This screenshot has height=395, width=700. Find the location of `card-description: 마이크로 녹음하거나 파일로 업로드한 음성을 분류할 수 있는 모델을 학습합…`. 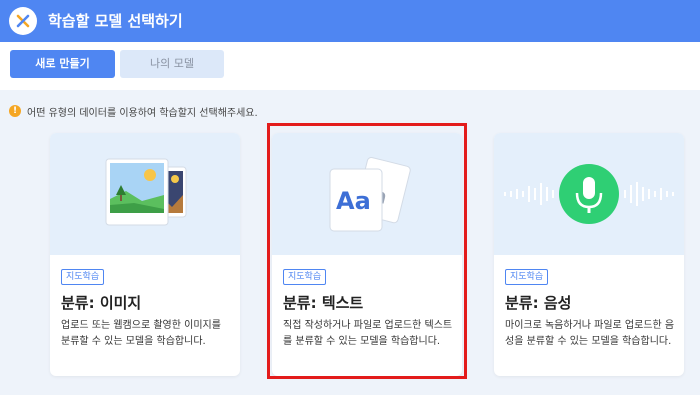

card-description: 마이크로 녹음하거나 파일로 업로드한 음성을 분류할 수 있는 모델을 학습합… is located at coordinates (590, 333).